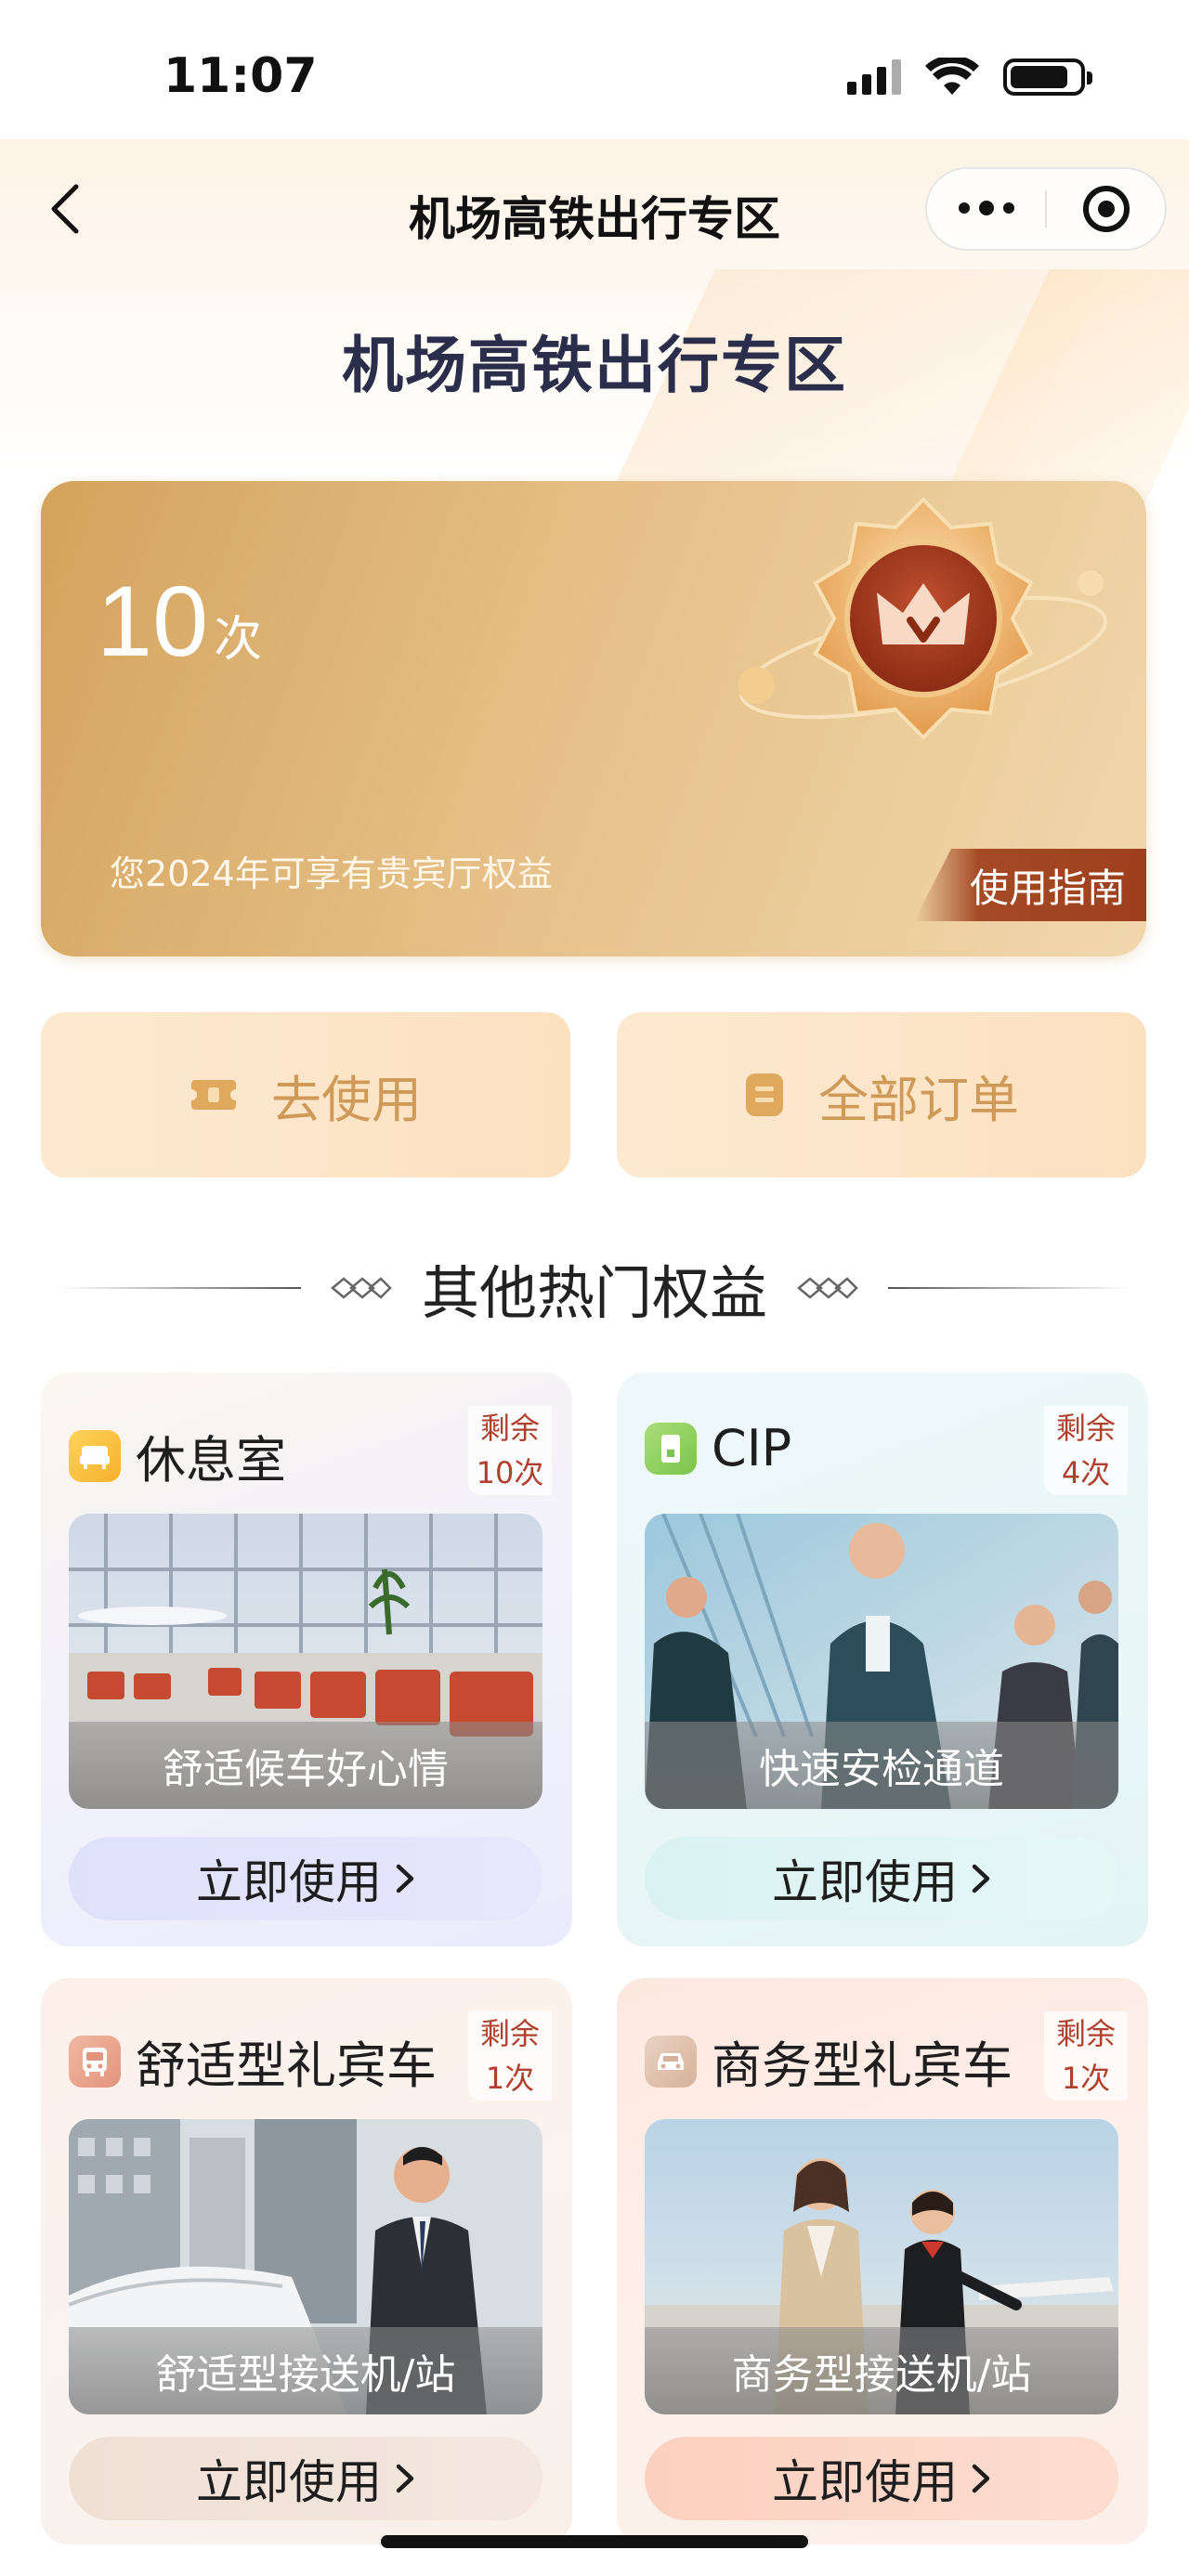  I want to click on all-orders-button: 全部订单, so click(881, 1094).